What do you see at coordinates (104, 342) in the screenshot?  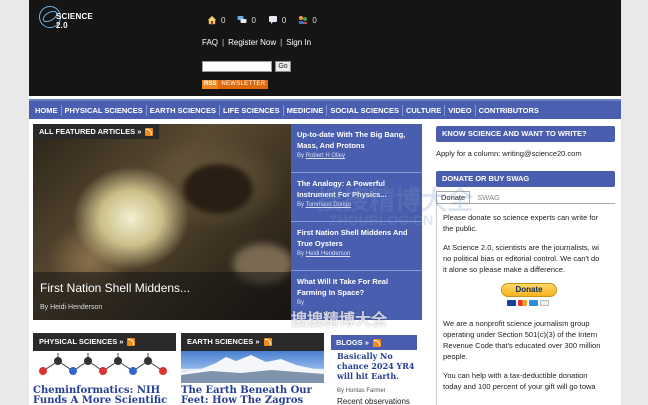 I see `physical-sciences-heading: PHYSICAL SCIENCES »` at bounding box center [104, 342].